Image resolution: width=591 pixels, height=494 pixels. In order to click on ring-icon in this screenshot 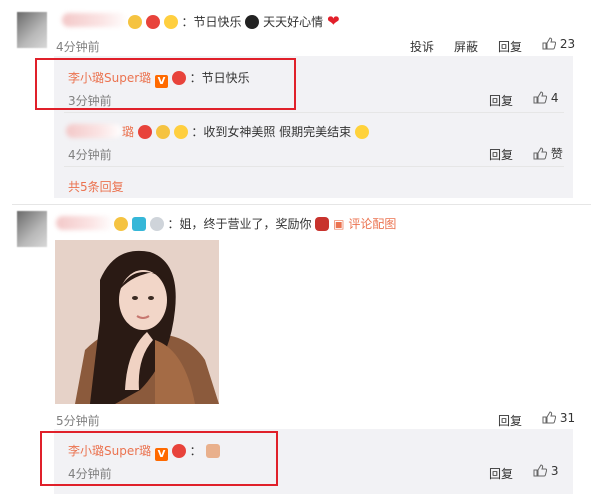, I will do `click(156, 224)`.